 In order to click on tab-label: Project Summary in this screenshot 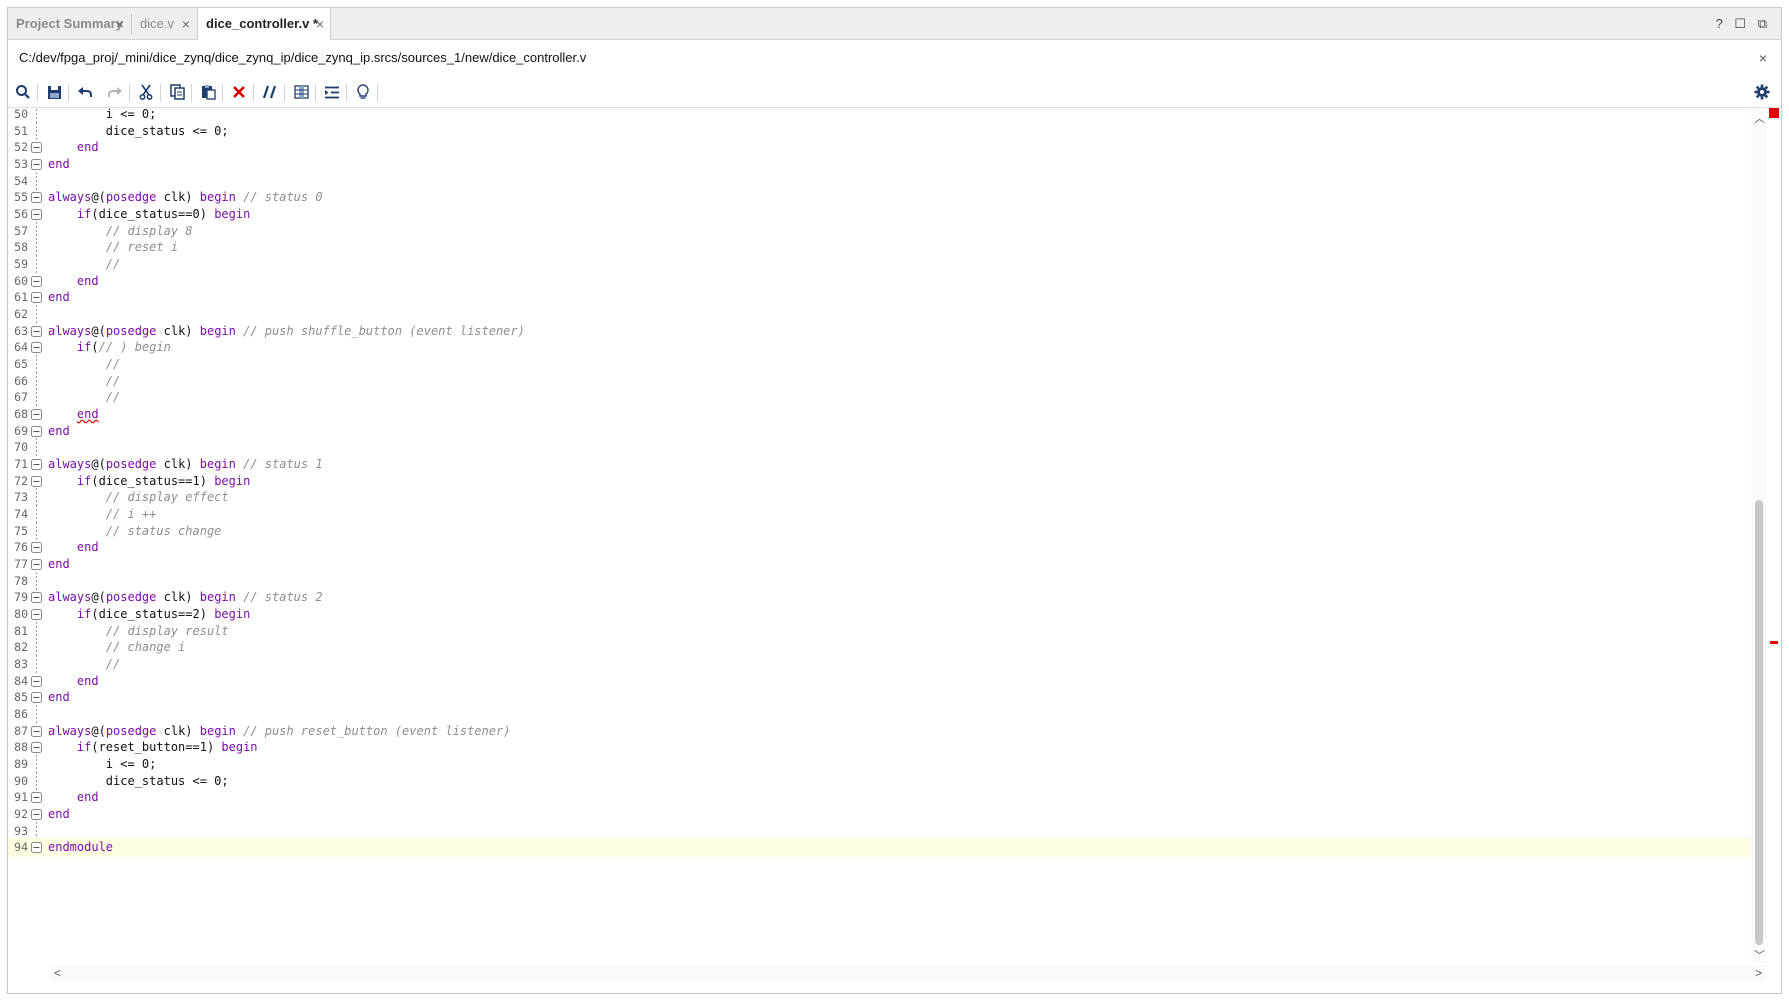, I will do `click(69, 23)`.